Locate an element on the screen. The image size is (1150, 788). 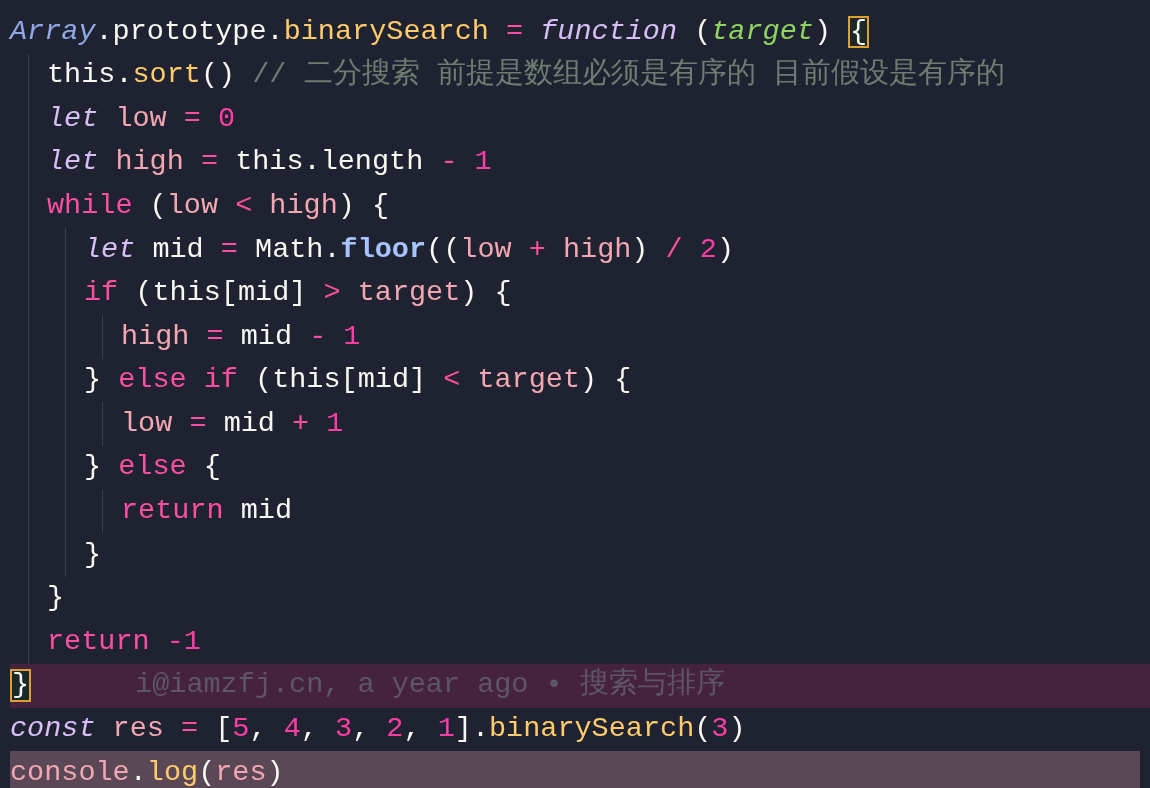
code-line: if (this[mid] > target) { is located at coordinates (298, 293).